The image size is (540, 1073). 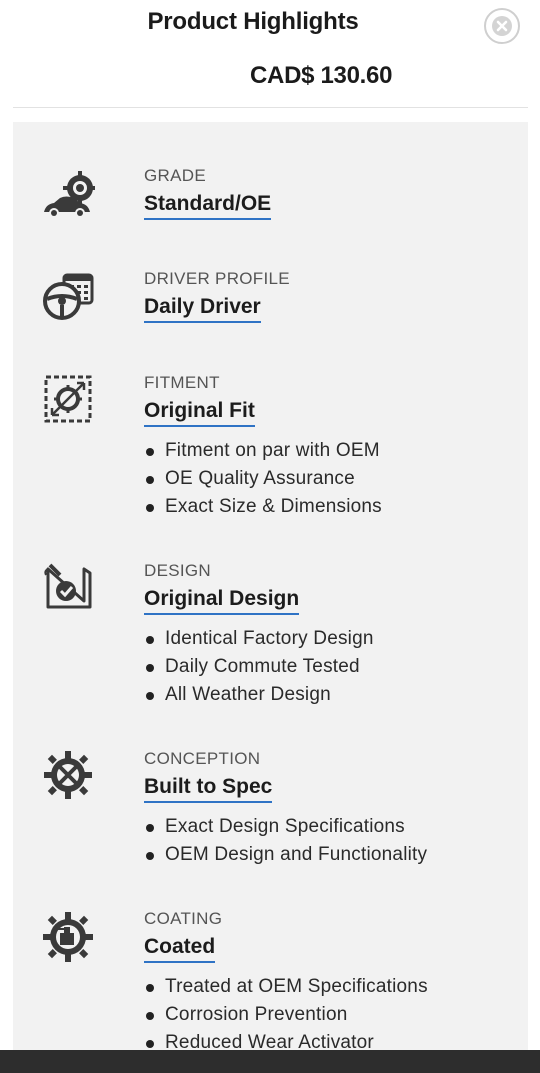 I want to click on close-button, so click(x=502, y=26).